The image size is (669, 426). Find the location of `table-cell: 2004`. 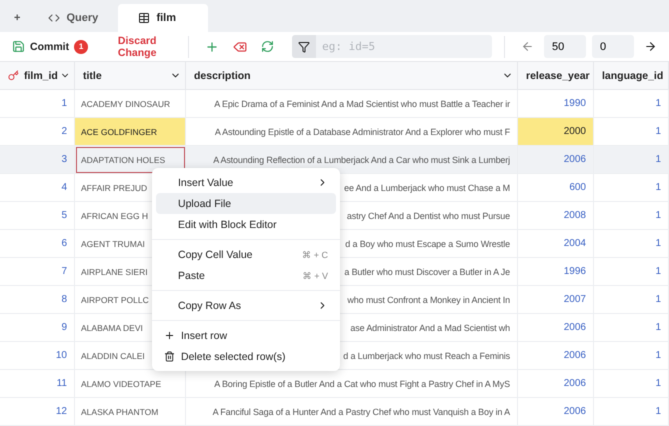

table-cell: 2004 is located at coordinates (556, 244).